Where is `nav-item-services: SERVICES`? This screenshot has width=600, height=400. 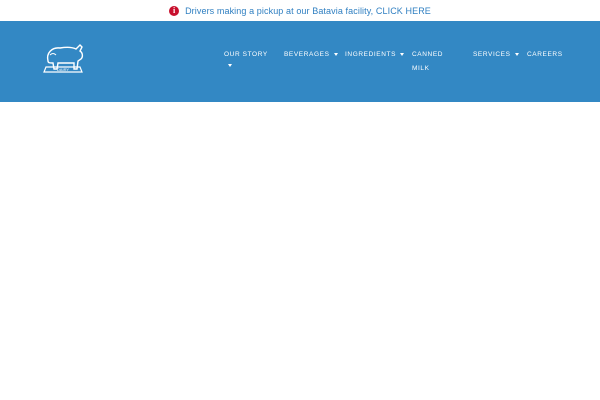
nav-item-services: SERVICES is located at coordinates (496, 55).